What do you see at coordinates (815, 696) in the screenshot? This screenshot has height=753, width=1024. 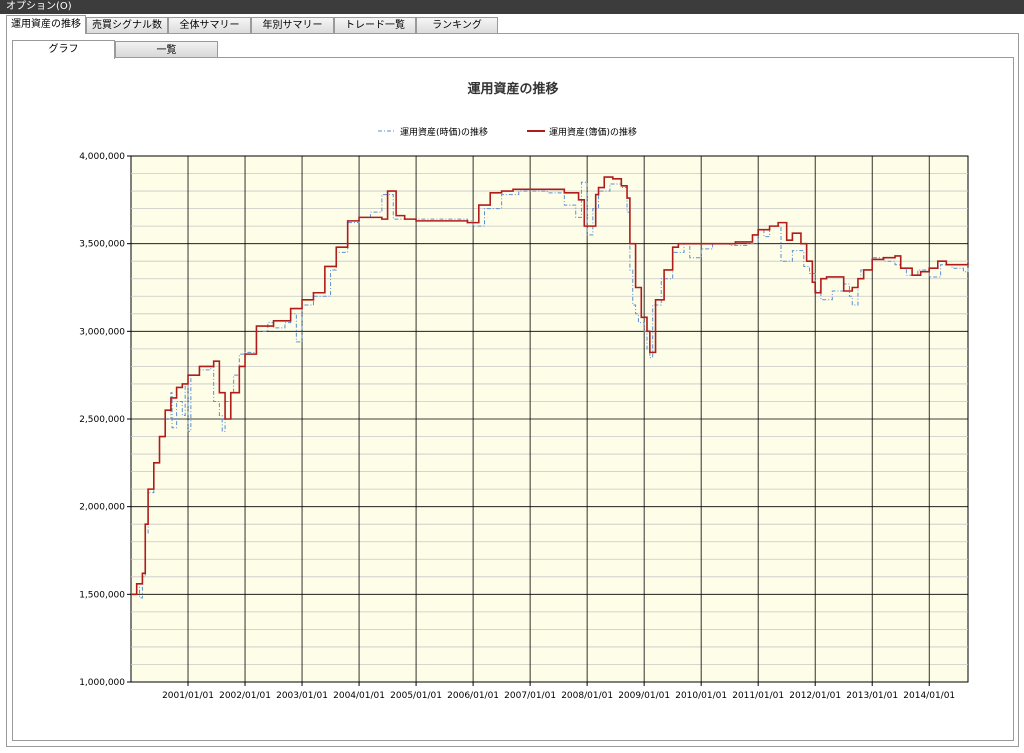 I see `x-tick-label: 2012/01/01` at bounding box center [815, 696].